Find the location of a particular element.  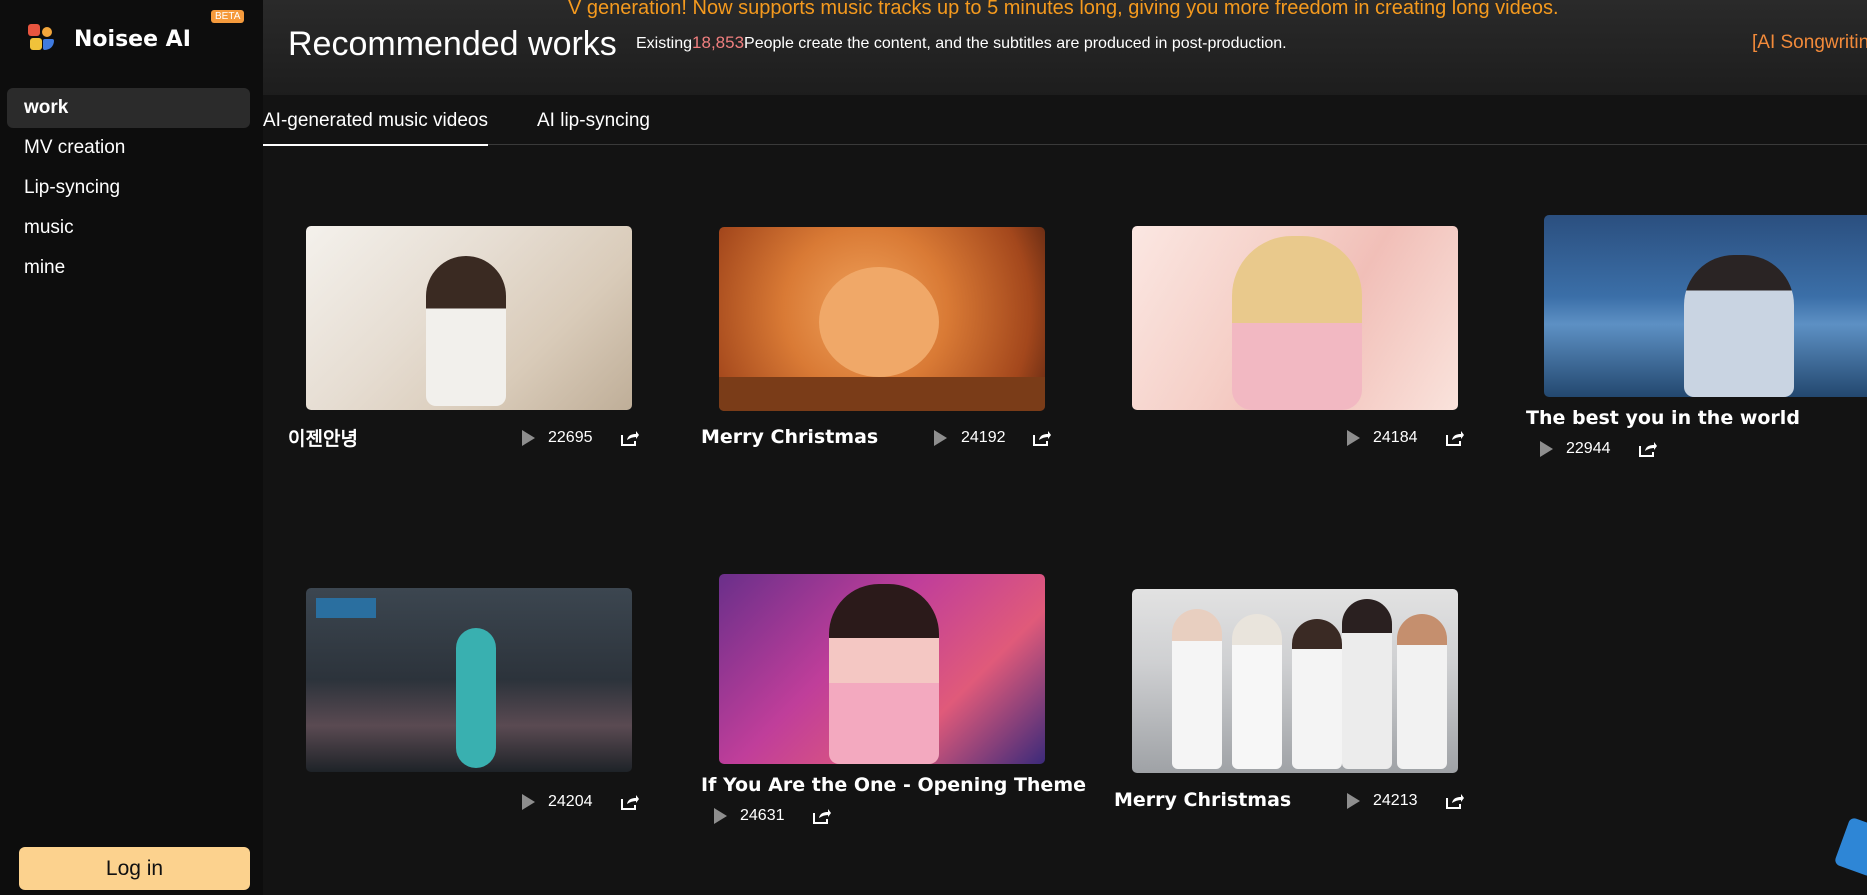

play-count: 22944 is located at coordinates (1588, 448).